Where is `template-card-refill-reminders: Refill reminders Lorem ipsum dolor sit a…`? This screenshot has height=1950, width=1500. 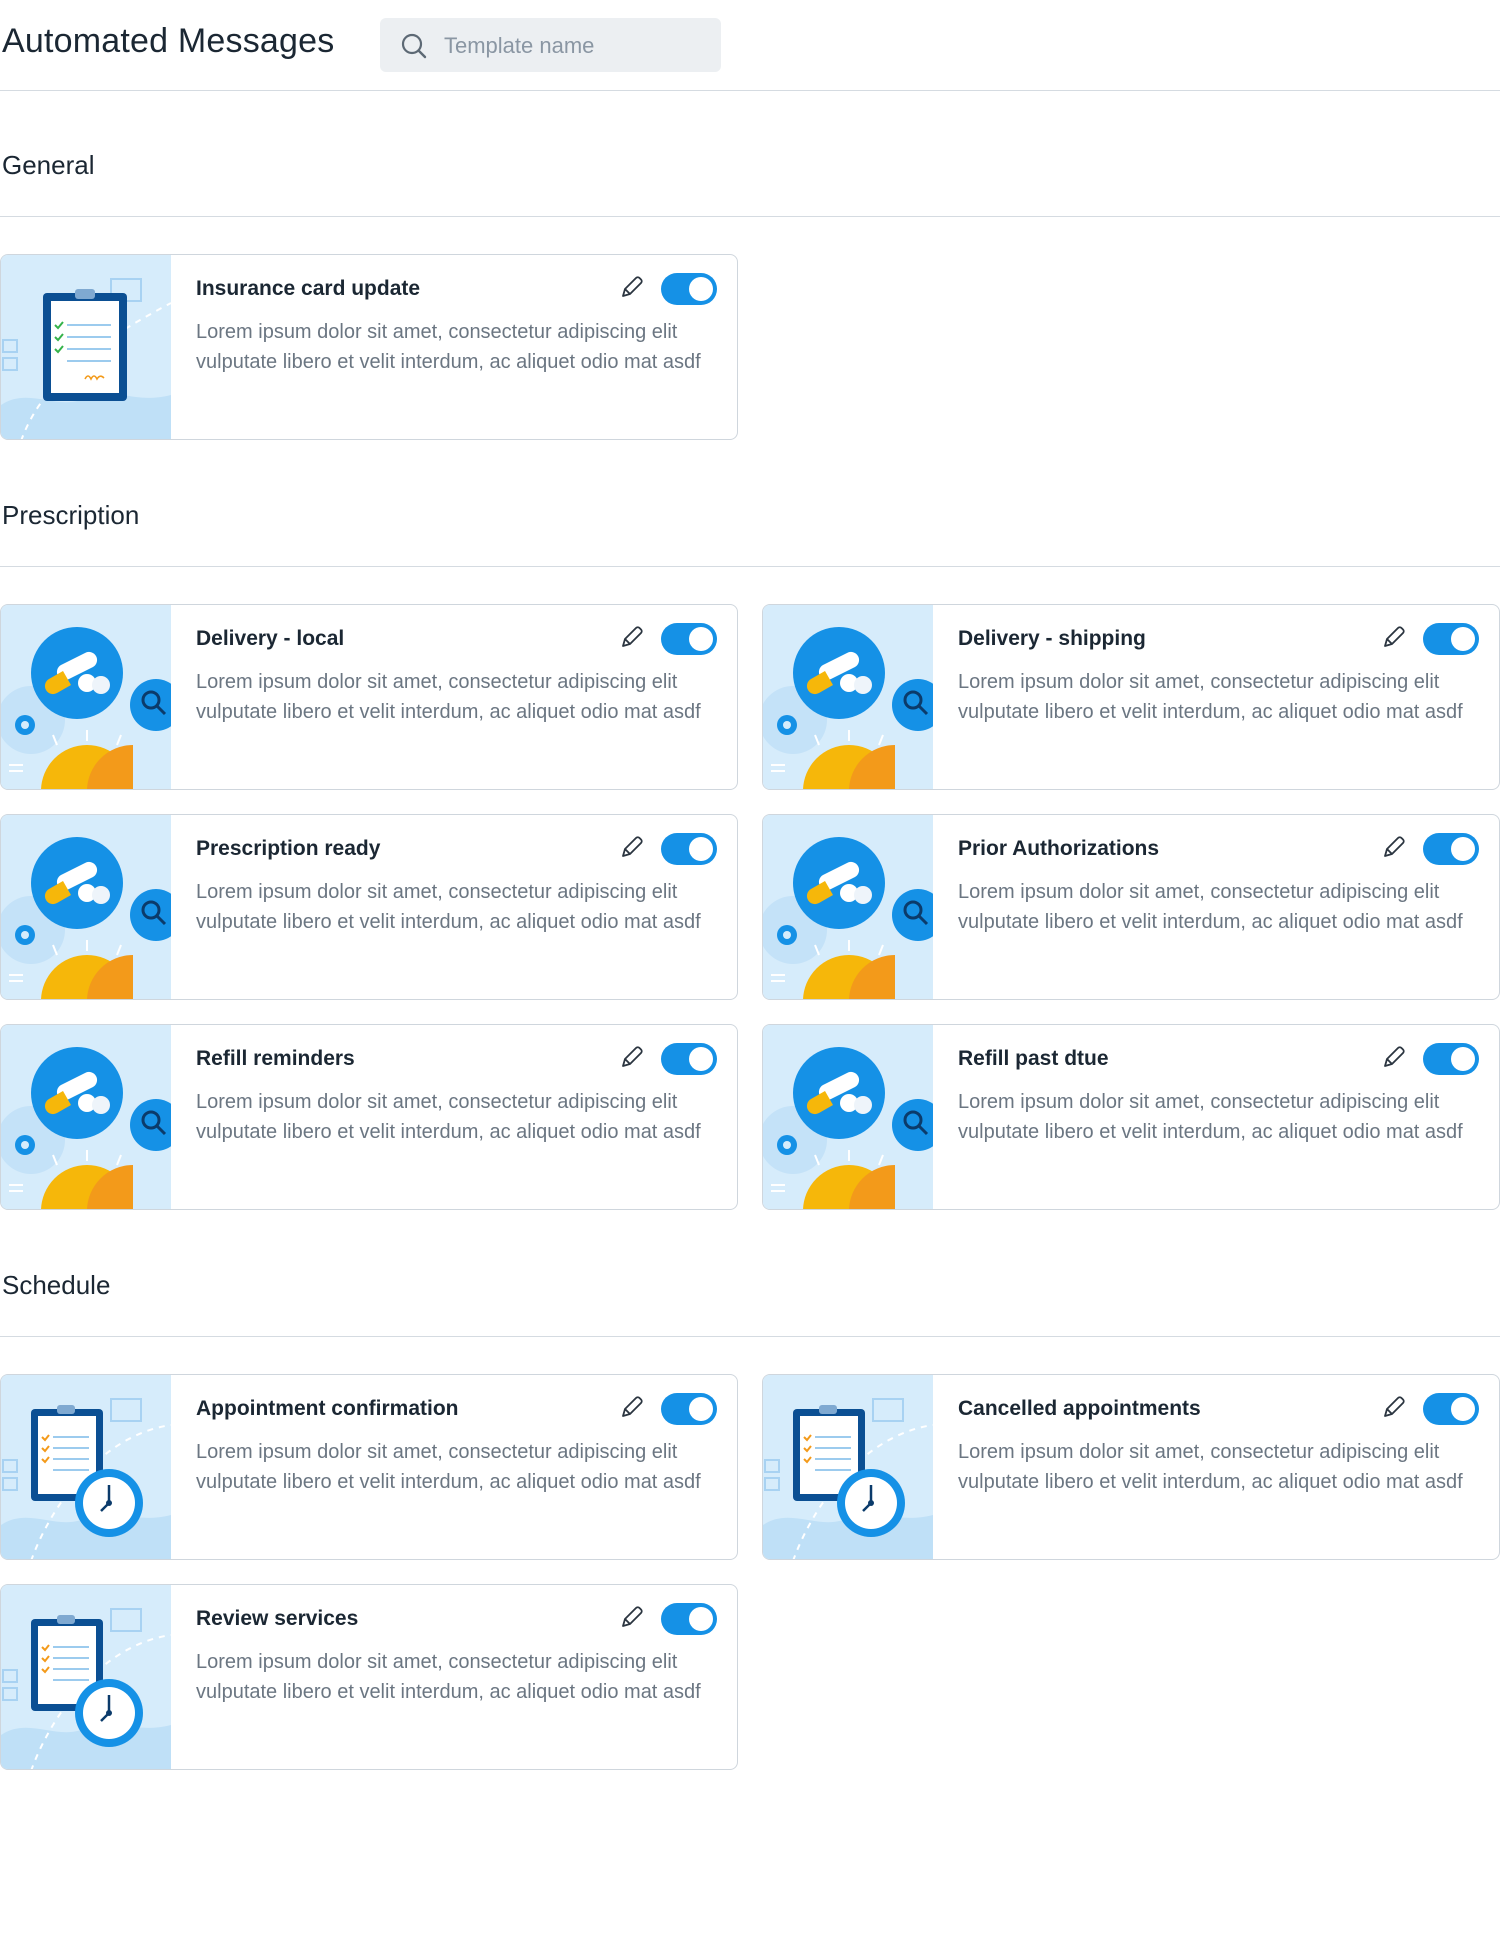 template-card-refill-reminders: Refill reminders Lorem ipsum dolor sit a… is located at coordinates (369, 1117).